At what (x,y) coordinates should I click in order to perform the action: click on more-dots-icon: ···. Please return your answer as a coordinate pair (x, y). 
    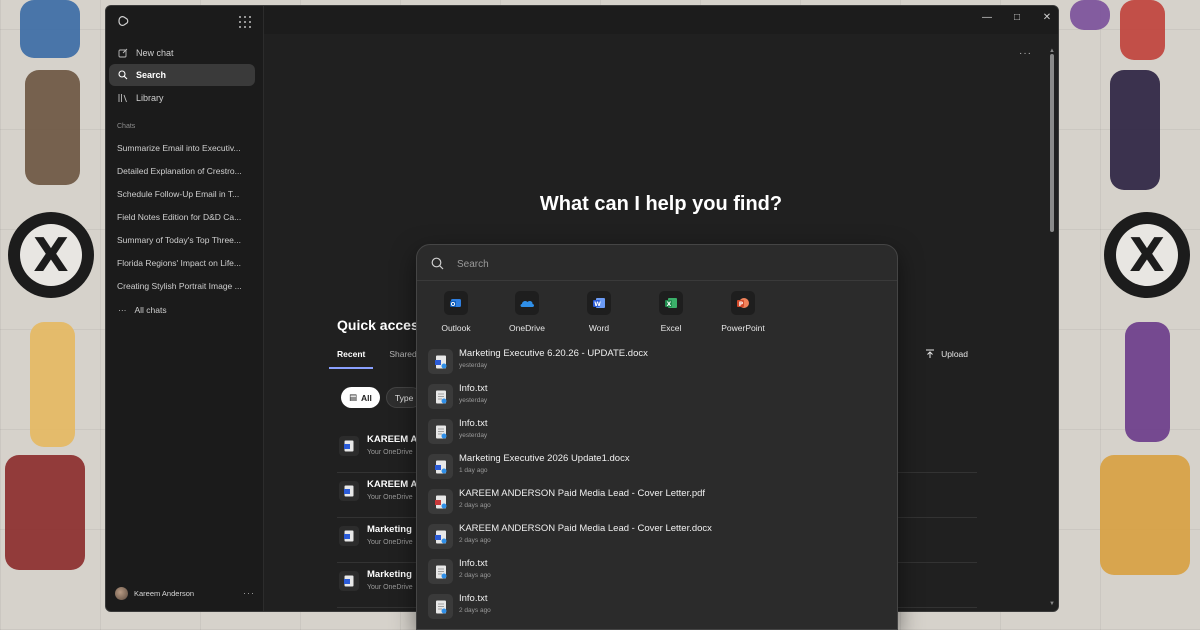
    Looking at the image, I should click on (122, 310).